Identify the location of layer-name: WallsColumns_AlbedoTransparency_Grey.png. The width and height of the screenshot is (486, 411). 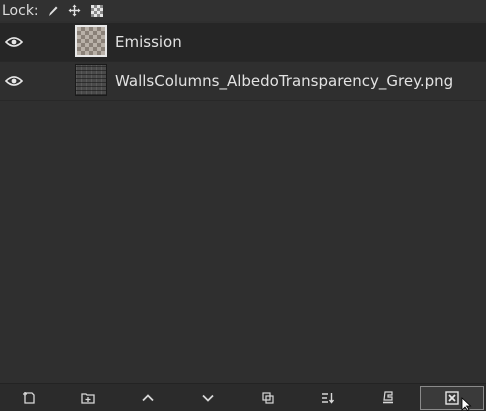
(284, 81).